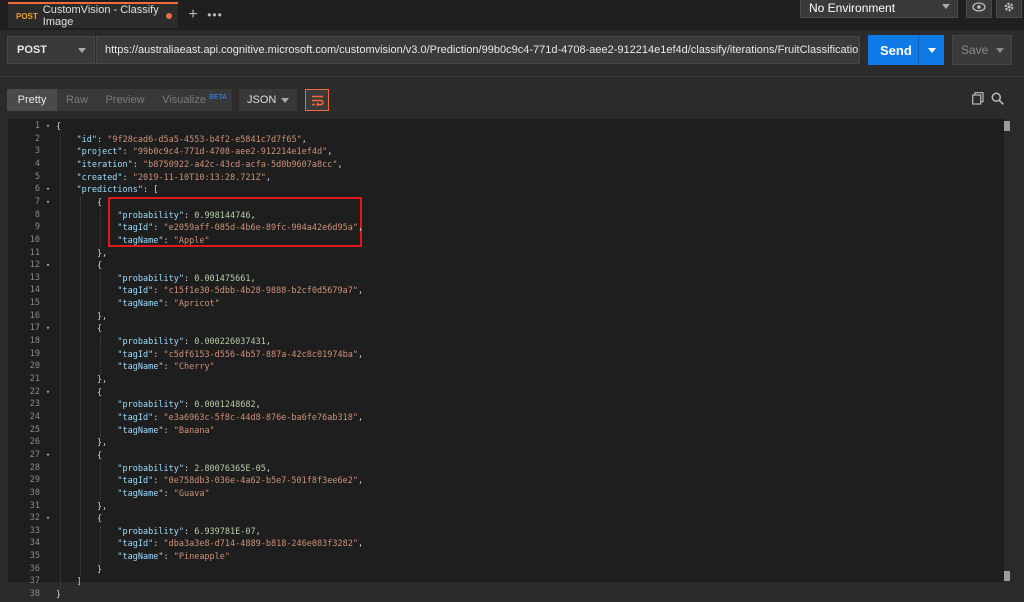 The height and width of the screenshot is (602, 1024). Describe the element at coordinates (51, 50) in the screenshot. I see `method-select: POST` at that location.